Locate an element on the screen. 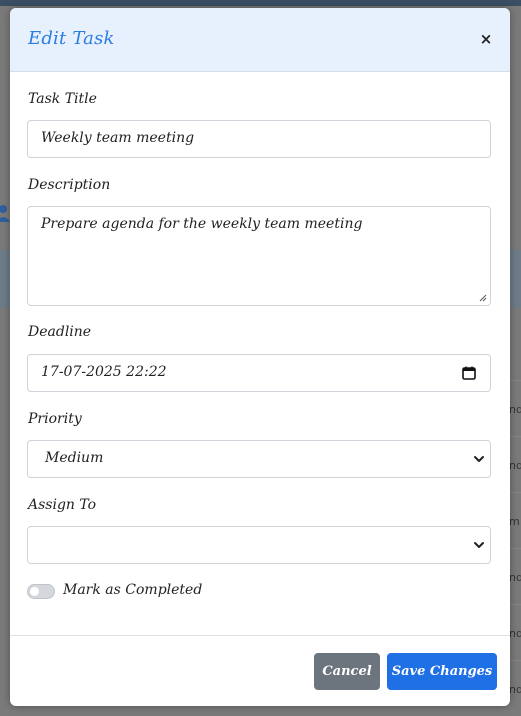 This screenshot has width=521, height=716. background-topbar is located at coordinates (260, 3).